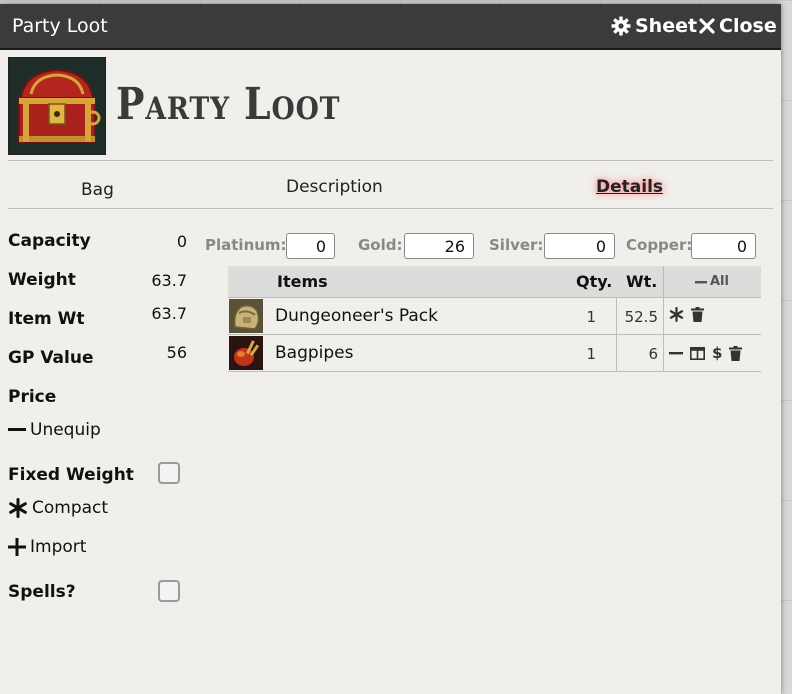  I want to click on silver-label: Silver:, so click(516, 245).